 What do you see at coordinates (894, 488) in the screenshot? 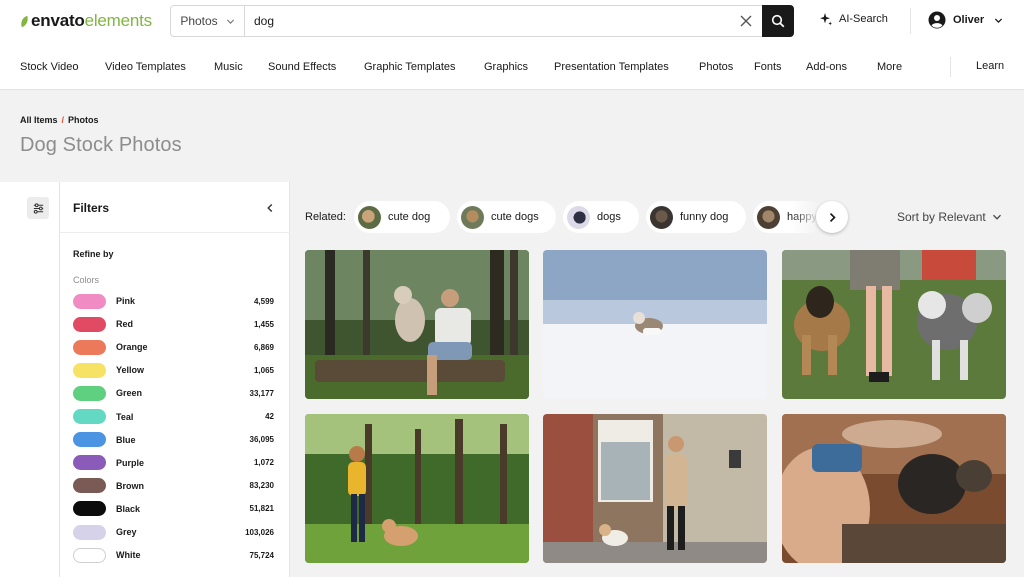
I see `photo-dog-with-person-on-couch` at bounding box center [894, 488].